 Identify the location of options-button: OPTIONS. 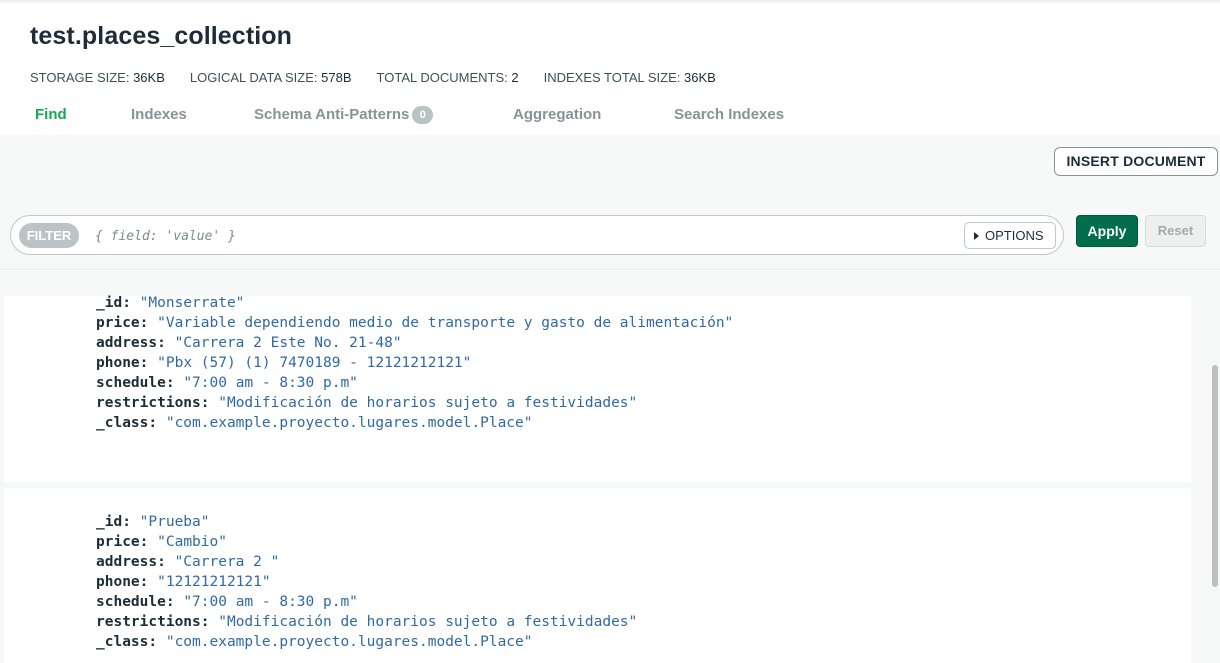
(1010, 235).